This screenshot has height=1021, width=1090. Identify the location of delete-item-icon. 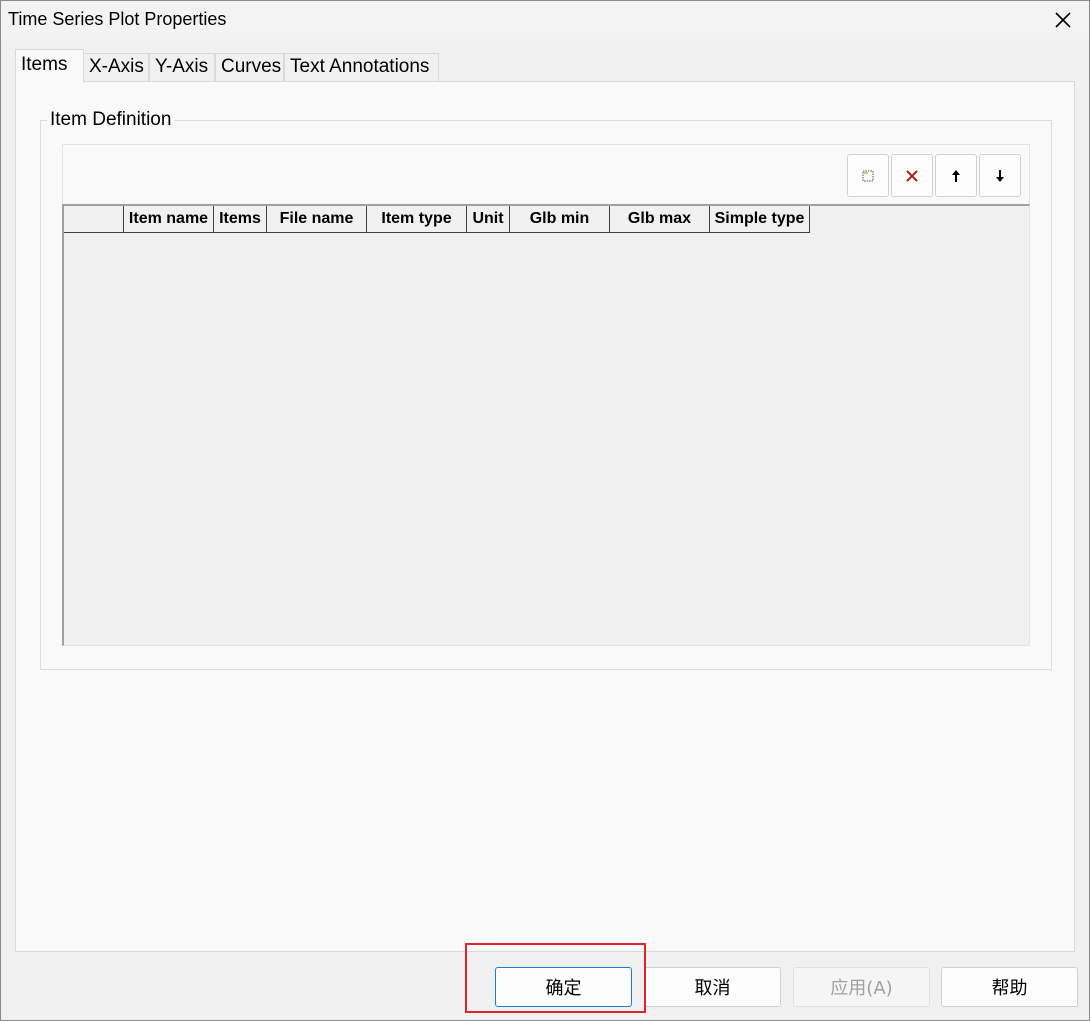
(912, 175).